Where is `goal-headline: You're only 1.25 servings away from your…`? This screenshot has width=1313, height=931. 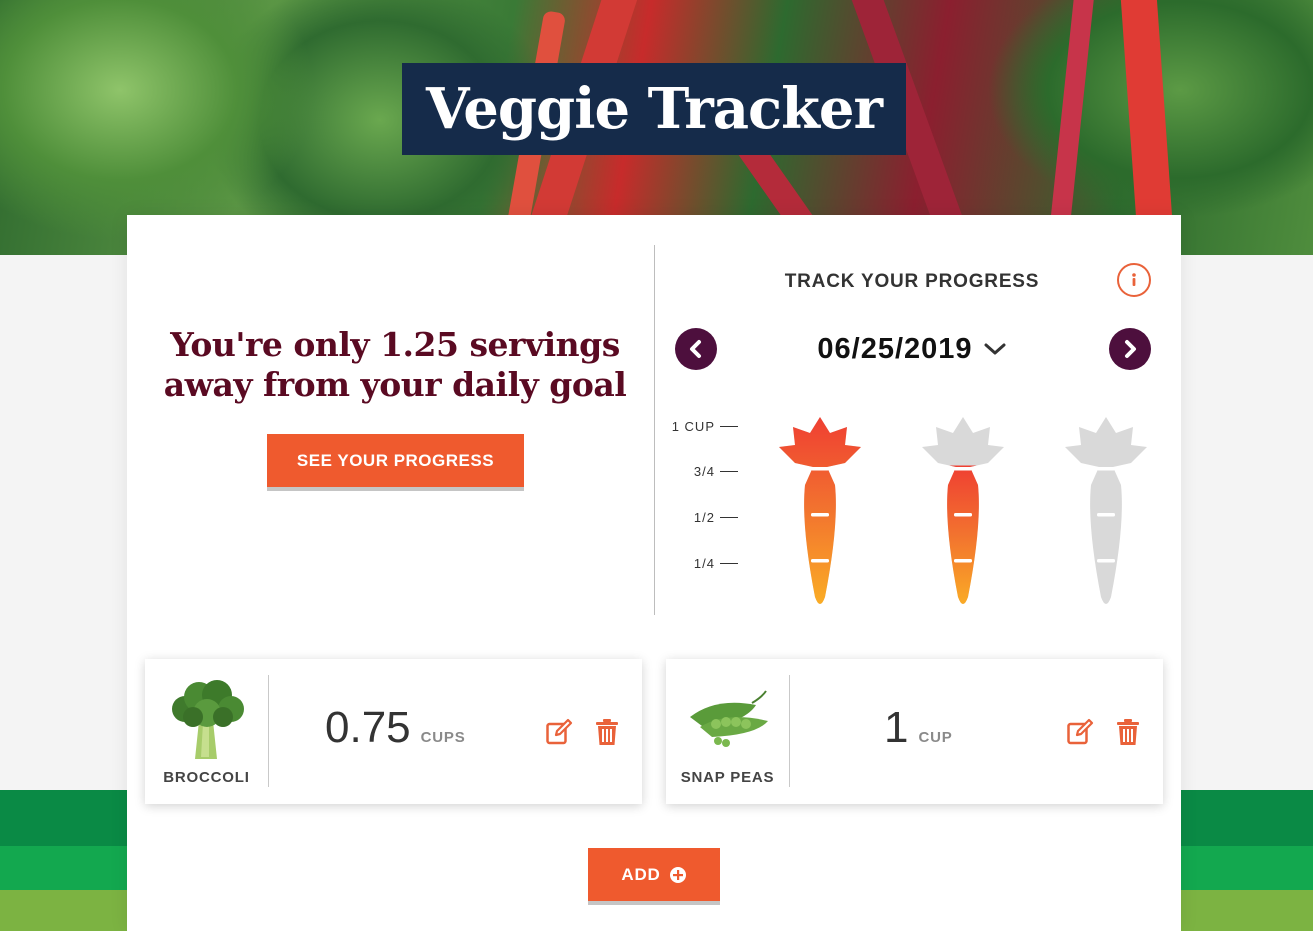
goal-headline: You're only 1.25 servings away from your… is located at coordinates (395, 364).